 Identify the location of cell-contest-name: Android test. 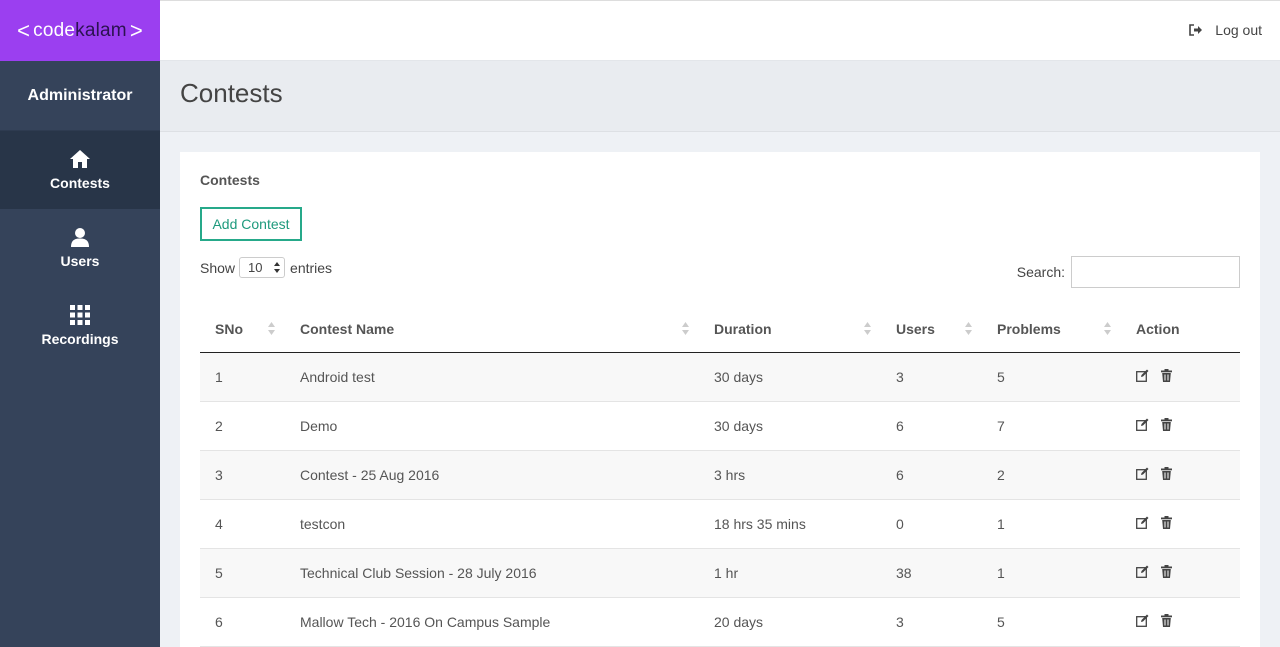
(492, 377).